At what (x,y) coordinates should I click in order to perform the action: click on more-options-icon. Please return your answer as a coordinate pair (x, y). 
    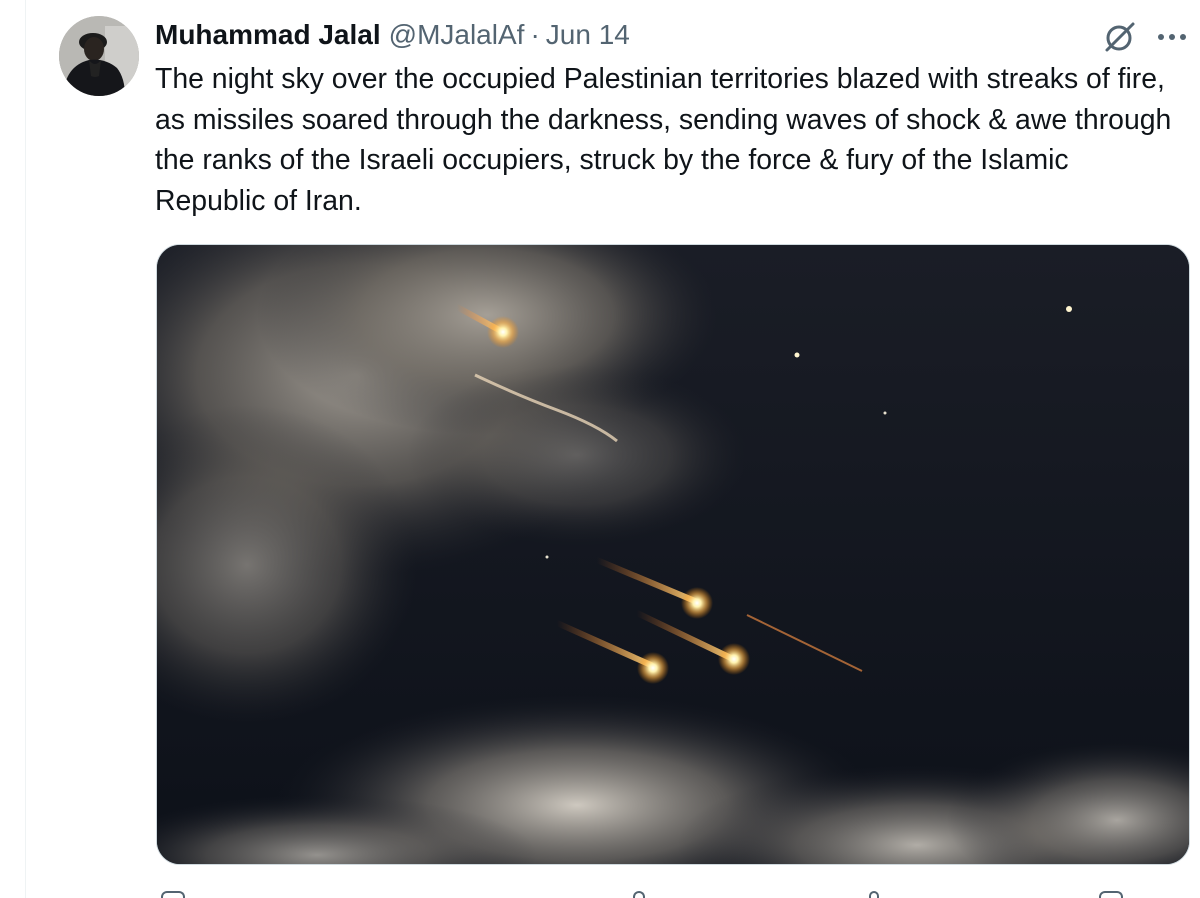
    Looking at the image, I should click on (1172, 37).